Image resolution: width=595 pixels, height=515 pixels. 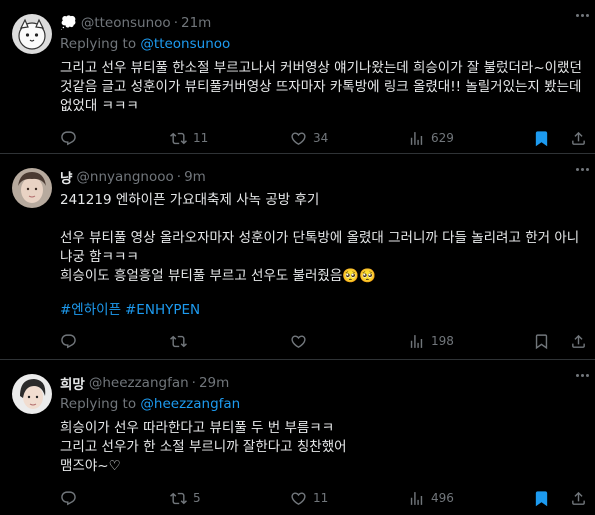 I want to click on tweet-header: 희망 @heezzangfan · 29m, so click(x=323, y=383).